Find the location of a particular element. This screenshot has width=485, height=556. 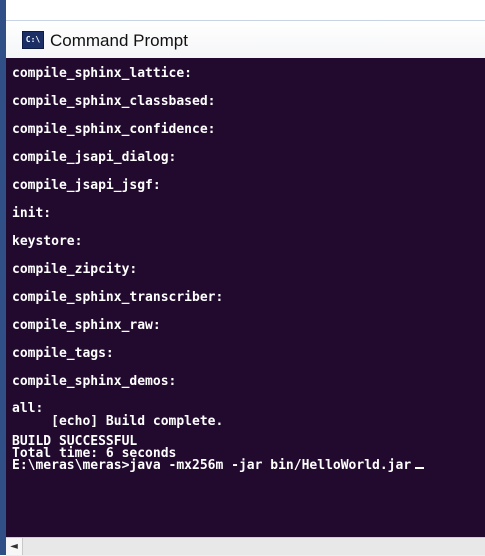

console-line: compile_sphinx_raw: is located at coordinates (86, 325).